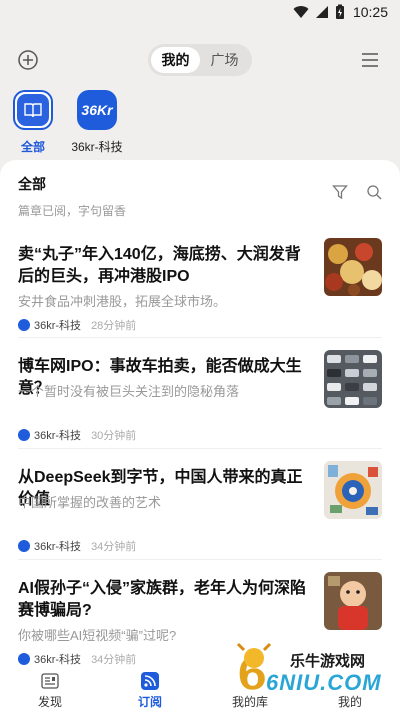 The image size is (400, 712). Describe the element at coordinates (163, 600) in the screenshot. I see `article-title: AI假孙子“入侵”家族群，老年人为何深陷赛博骗局?` at that location.